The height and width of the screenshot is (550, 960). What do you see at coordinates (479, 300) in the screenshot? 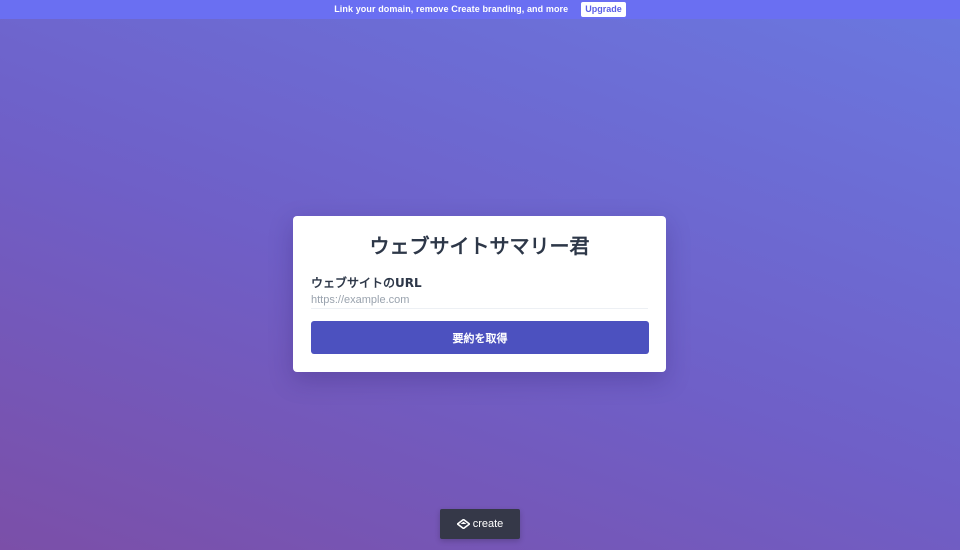
I see `url-input` at bounding box center [479, 300].